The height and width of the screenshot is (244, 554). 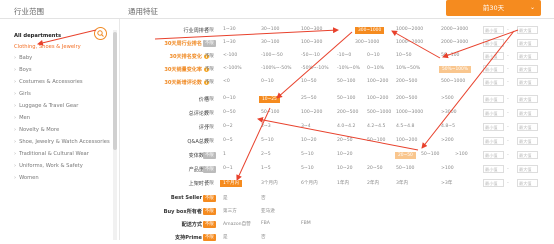 What do you see at coordinates (36, 130) in the screenshot?
I see `category-novelty: › Novelty & More` at bounding box center [36, 130].